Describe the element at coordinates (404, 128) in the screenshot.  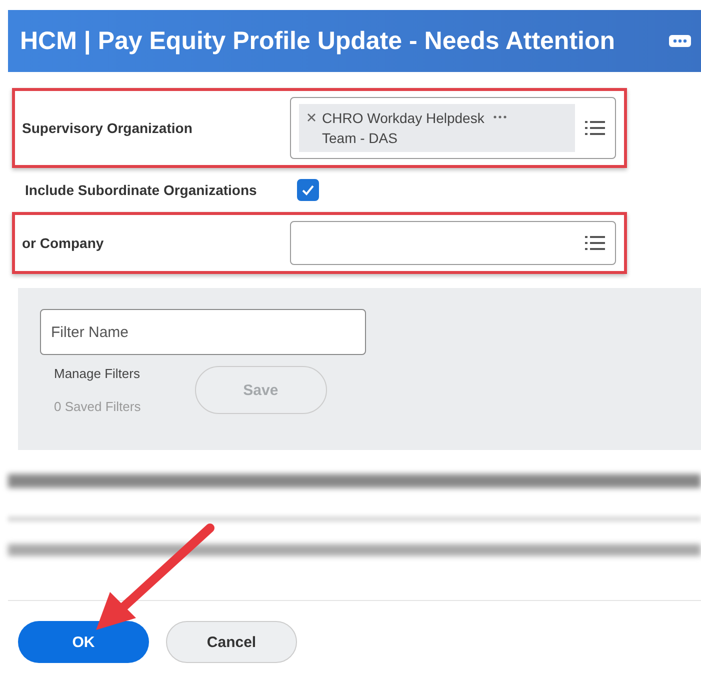
I see `chip-text: CHRO Workday Helpdesk Team - DAS` at that location.